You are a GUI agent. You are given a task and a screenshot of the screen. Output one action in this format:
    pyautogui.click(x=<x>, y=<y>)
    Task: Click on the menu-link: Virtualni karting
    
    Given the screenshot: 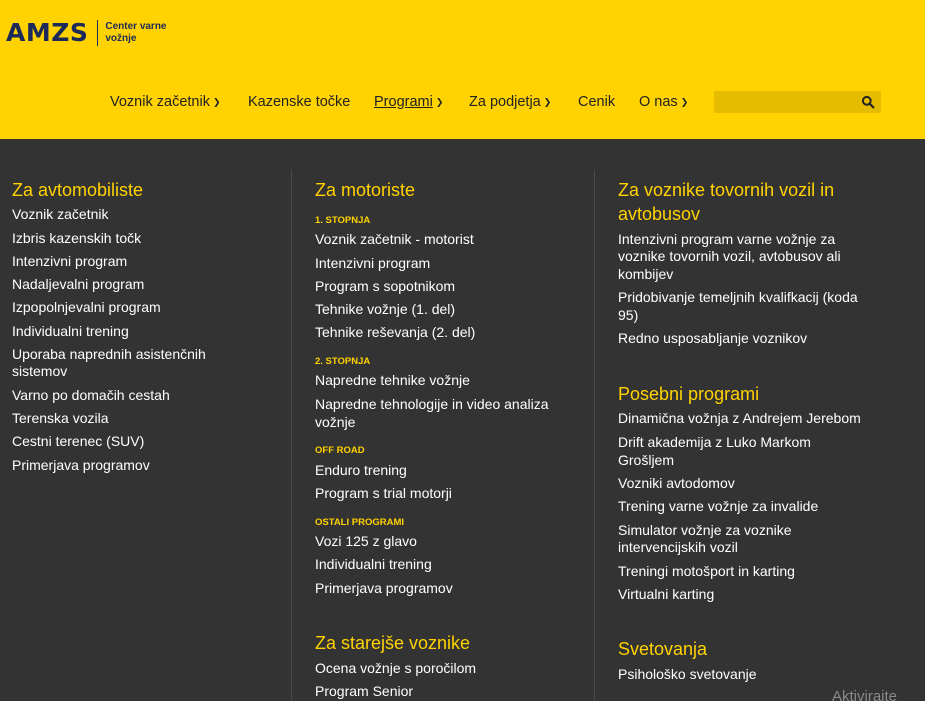 What is the action you would take?
    pyautogui.click(x=666, y=594)
    